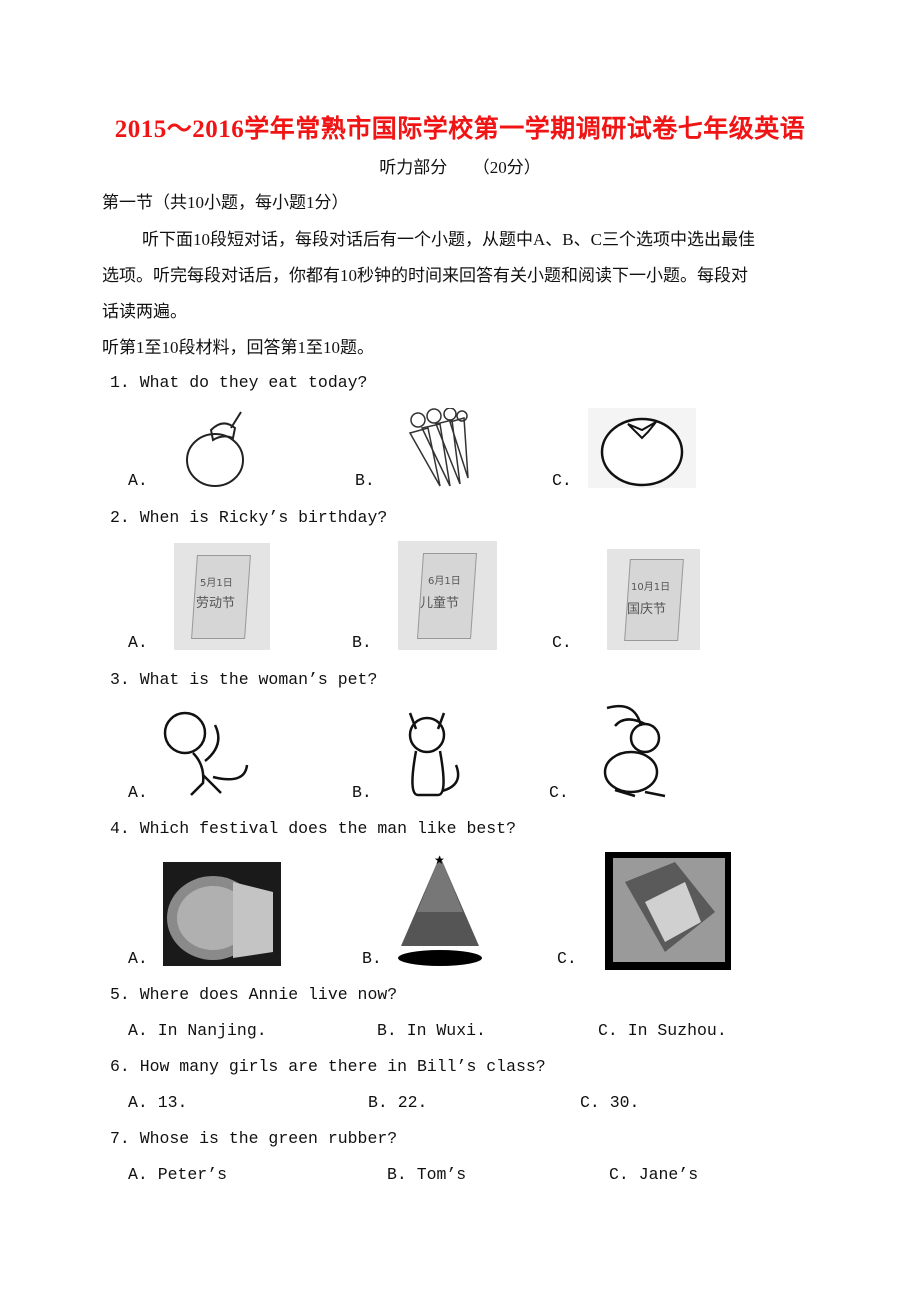 The width and height of the screenshot is (920, 1300). Describe the element at coordinates (610, 1102) in the screenshot. I see `option-c: C. 30.` at that location.